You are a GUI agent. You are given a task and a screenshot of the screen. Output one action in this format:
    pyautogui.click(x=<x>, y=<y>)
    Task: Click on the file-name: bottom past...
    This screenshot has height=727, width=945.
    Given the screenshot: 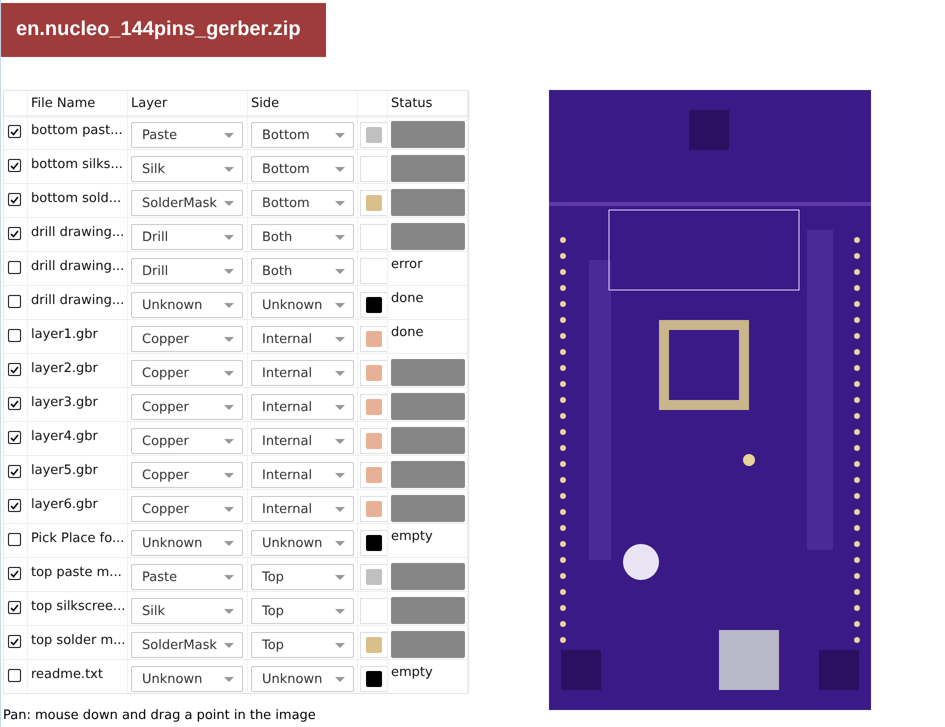 What is the action you would take?
    pyautogui.click(x=76, y=130)
    